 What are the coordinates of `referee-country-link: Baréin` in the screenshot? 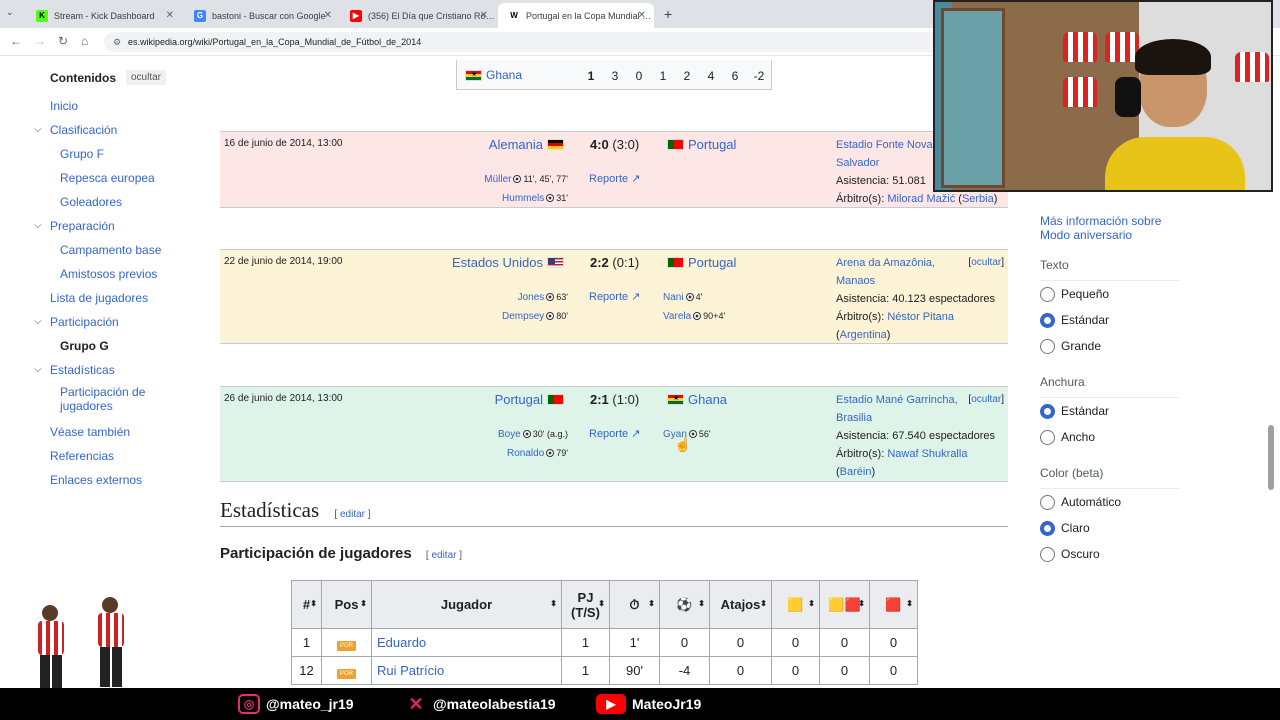 It's located at (856, 472).